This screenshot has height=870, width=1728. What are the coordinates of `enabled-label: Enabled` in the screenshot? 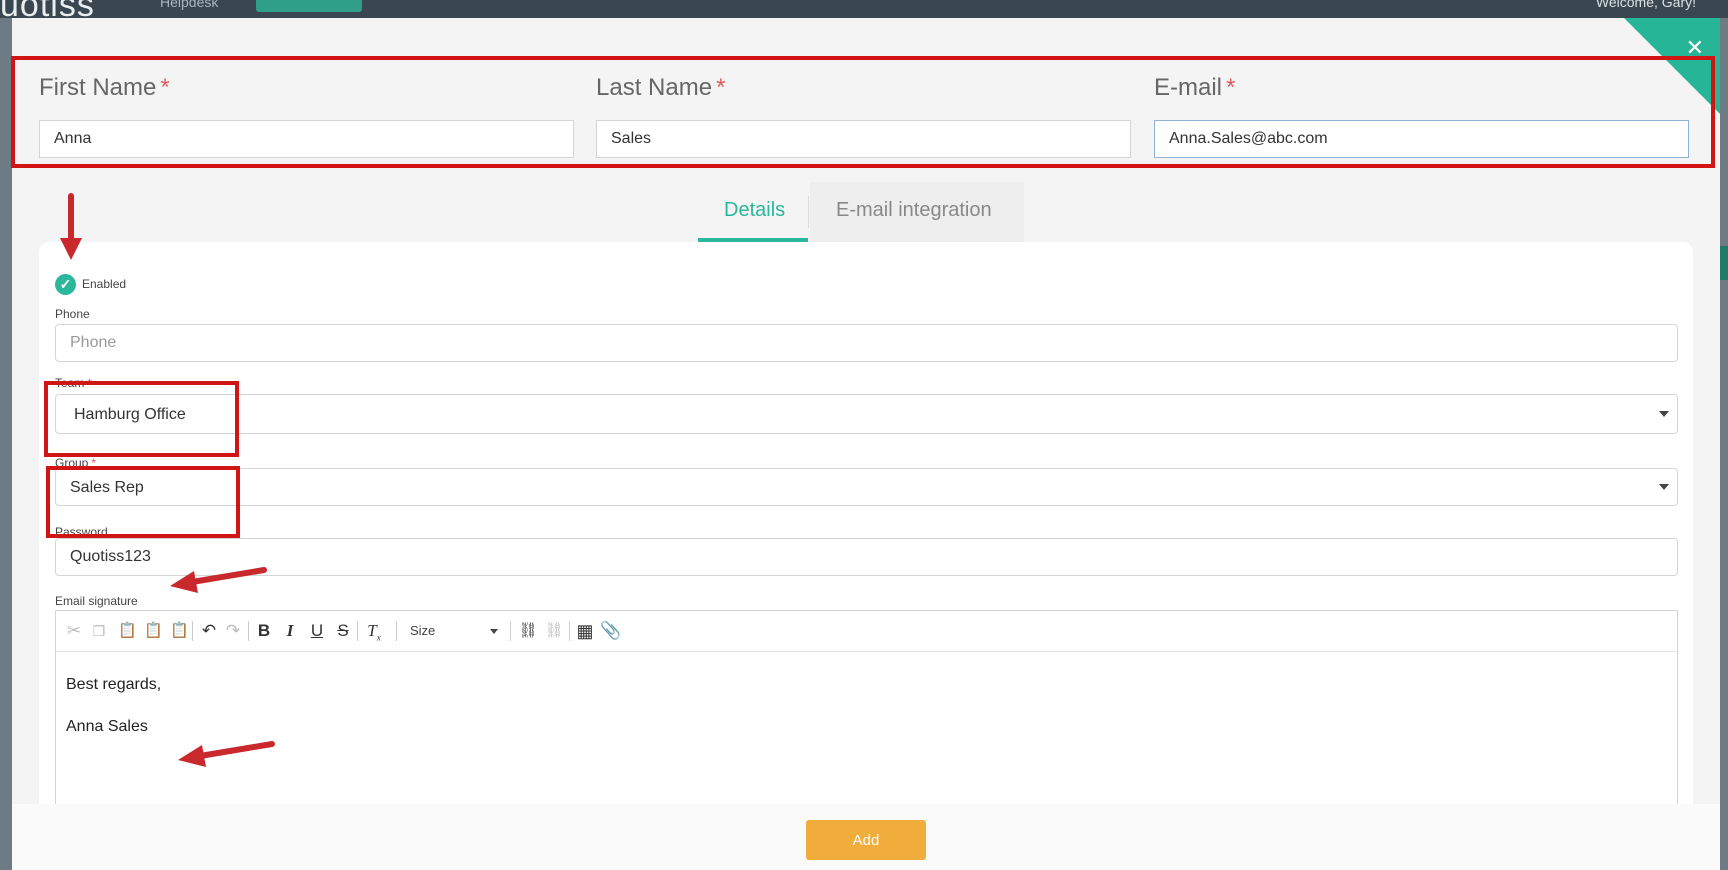 It's located at (104, 284).